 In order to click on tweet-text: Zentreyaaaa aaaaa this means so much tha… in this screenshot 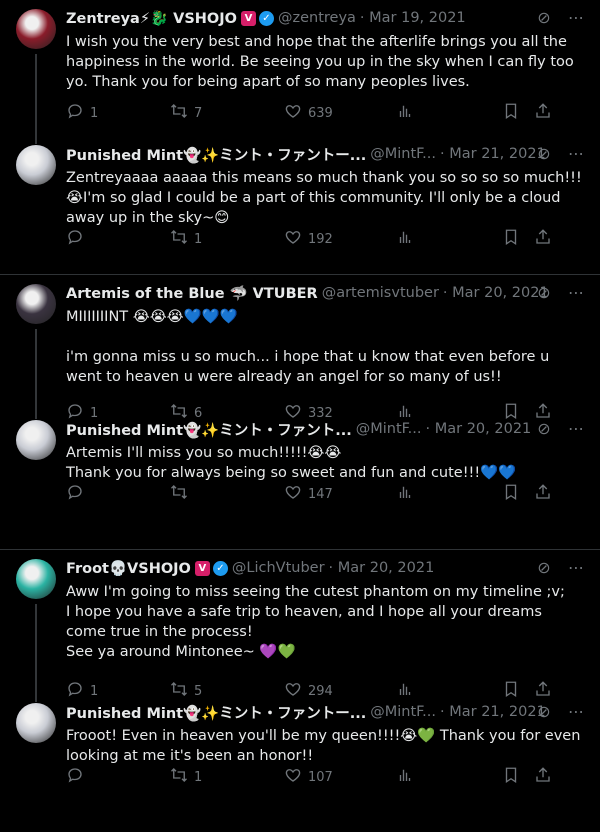, I will do `click(324, 198)`.